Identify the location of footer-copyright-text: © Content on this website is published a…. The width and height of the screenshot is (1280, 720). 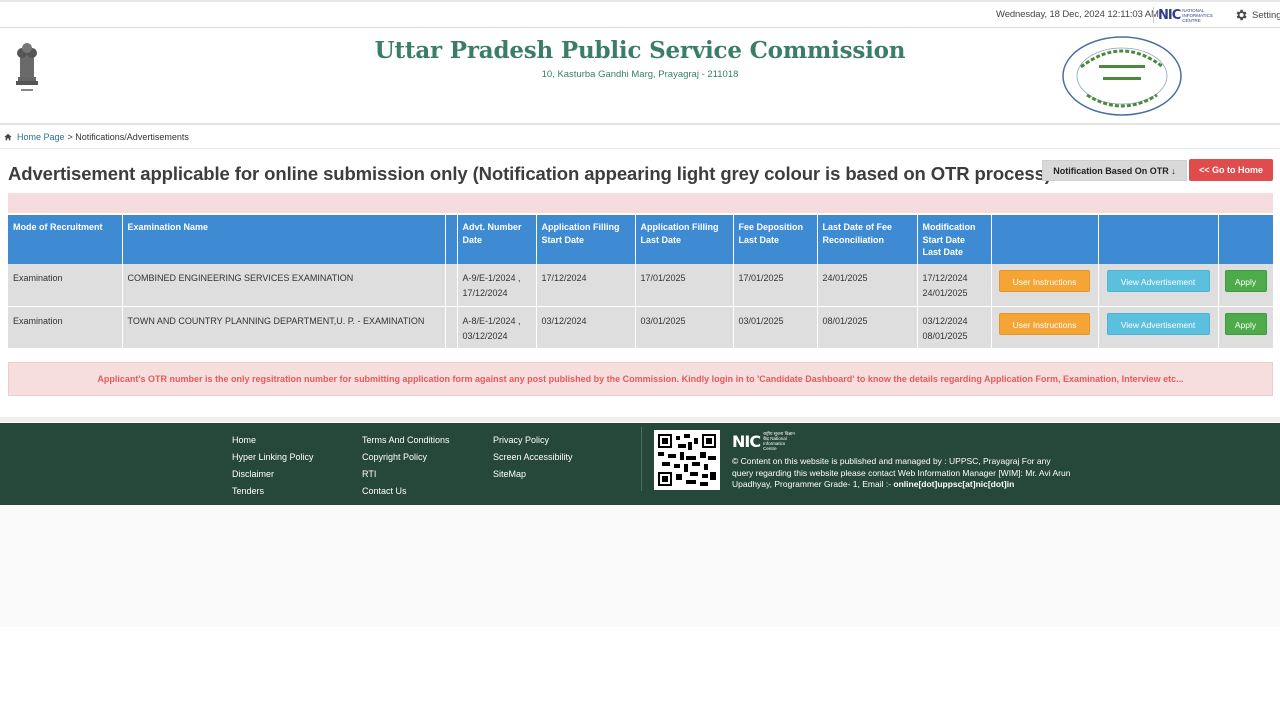
(901, 472).